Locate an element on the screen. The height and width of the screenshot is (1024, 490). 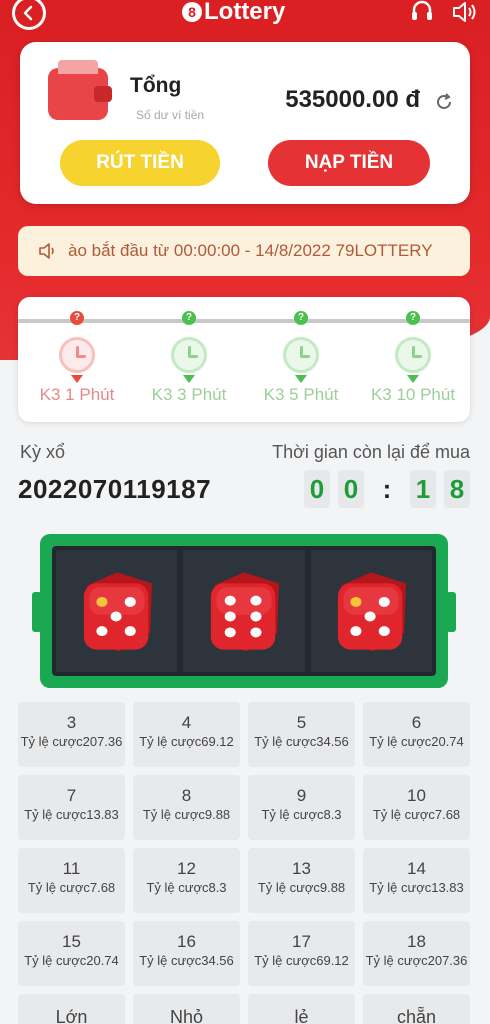
bet-option-9: 9 Tỷ lệ cược8.3 is located at coordinates (301, 807).